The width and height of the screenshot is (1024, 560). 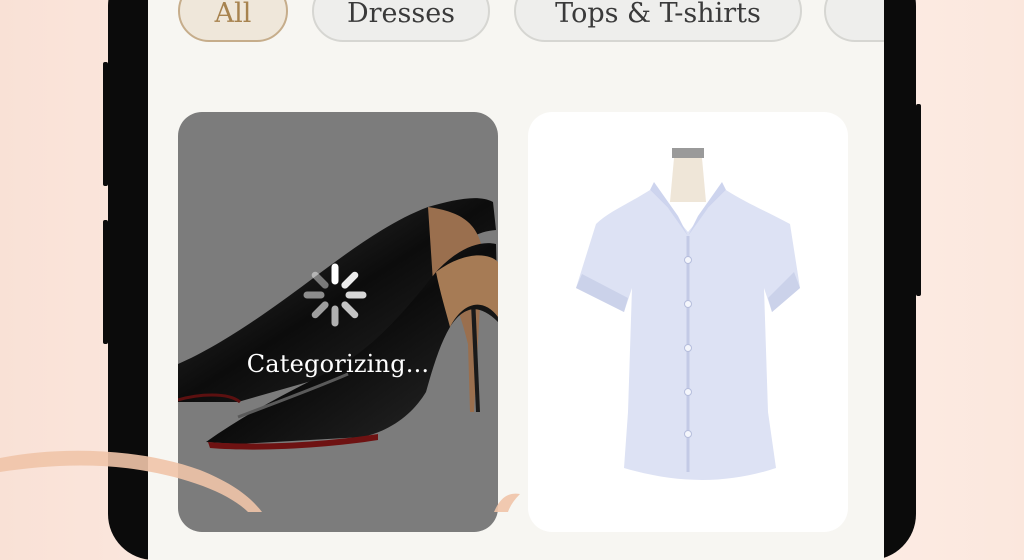 I want to click on filter-chip-tops-tshirts: Tops & T-shirts, so click(x=658, y=21).